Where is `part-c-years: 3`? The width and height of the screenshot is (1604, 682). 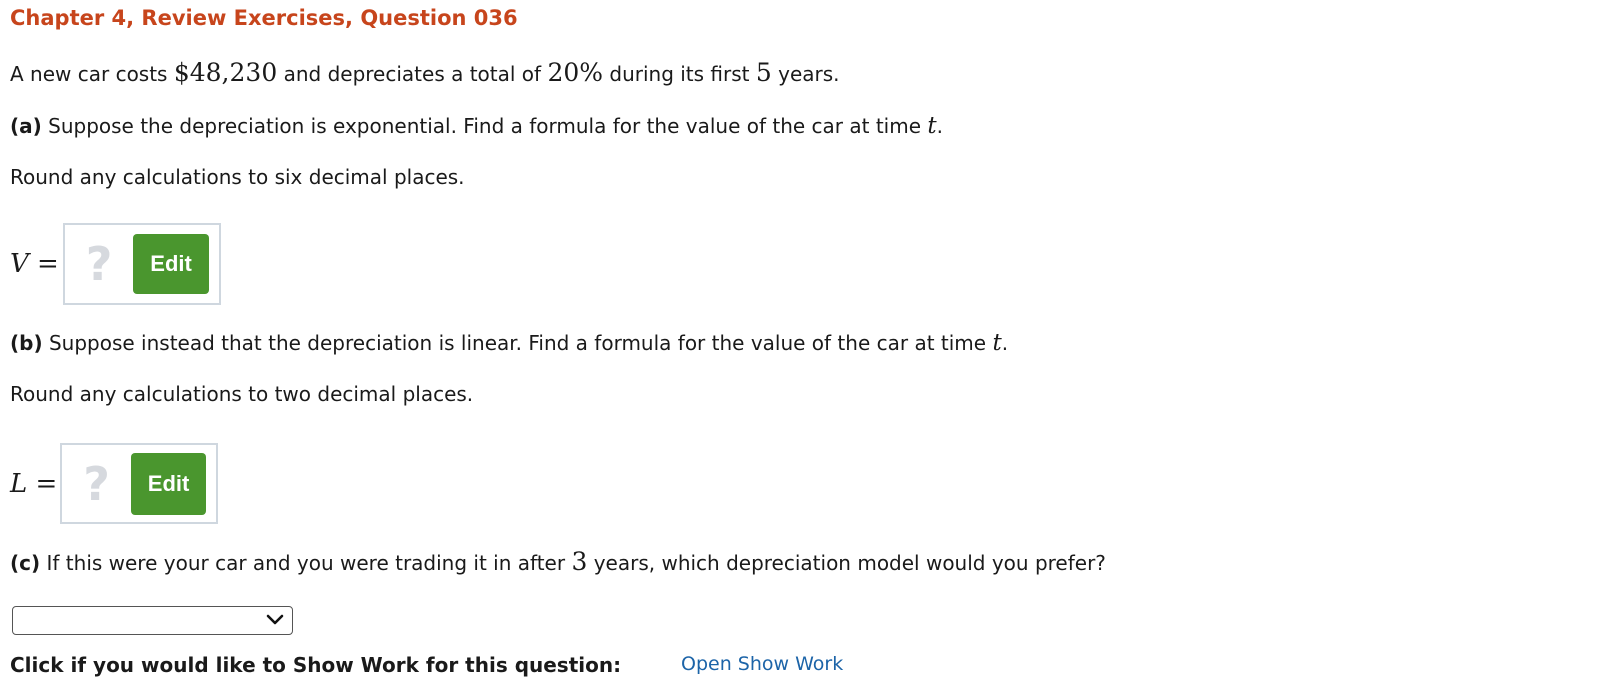 part-c-years: 3 is located at coordinates (579, 561).